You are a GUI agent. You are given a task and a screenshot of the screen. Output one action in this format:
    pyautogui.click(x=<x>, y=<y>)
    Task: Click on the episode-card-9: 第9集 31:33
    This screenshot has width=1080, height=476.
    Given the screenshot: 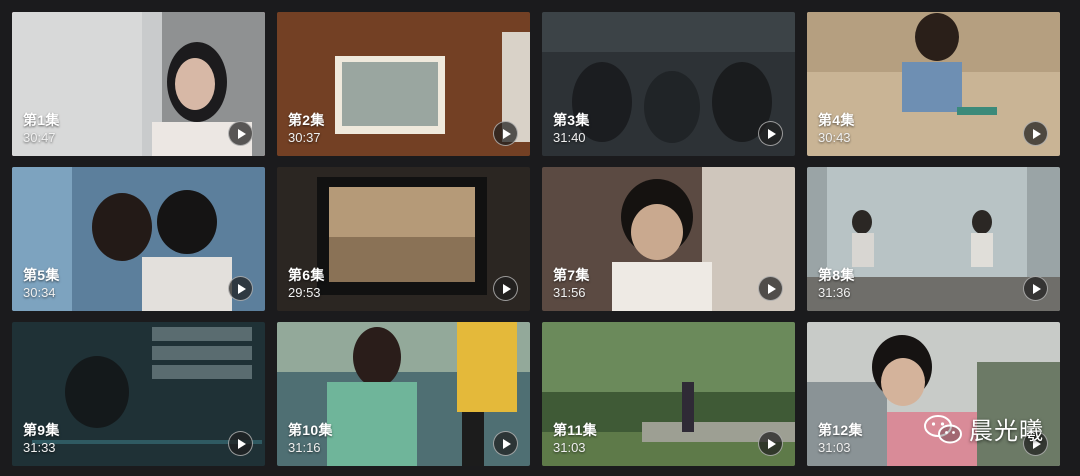 What is the action you would take?
    pyautogui.click(x=138, y=394)
    